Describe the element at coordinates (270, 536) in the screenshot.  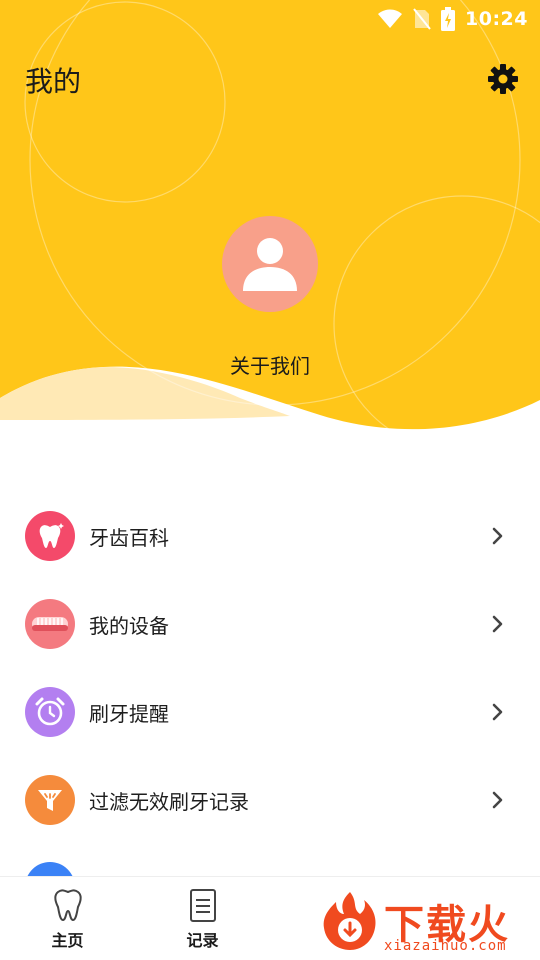
I see `menu-item-tooth-encyclopedia: 牙齿百科` at that location.